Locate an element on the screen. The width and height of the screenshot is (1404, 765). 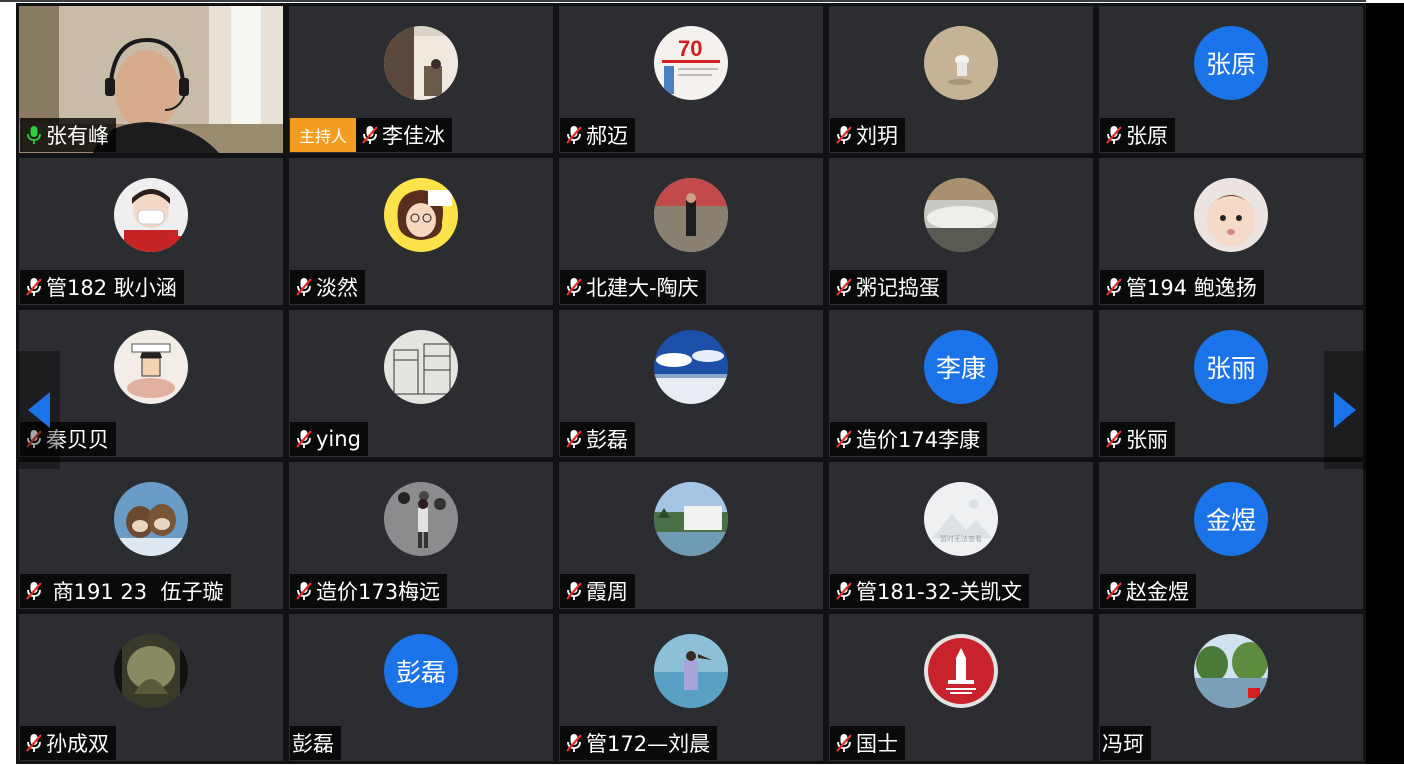
participant-tile: 张有峰 is located at coordinates (151, 79).